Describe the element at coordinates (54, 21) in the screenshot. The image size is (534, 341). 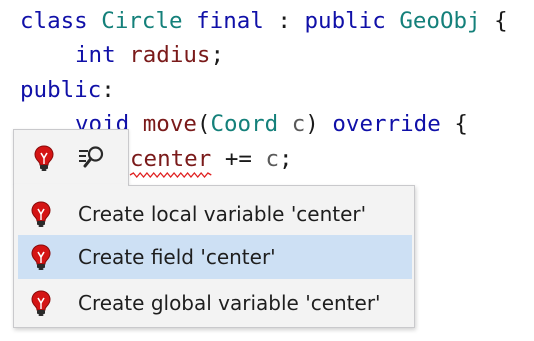
I see `keyword-class: class` at that location.